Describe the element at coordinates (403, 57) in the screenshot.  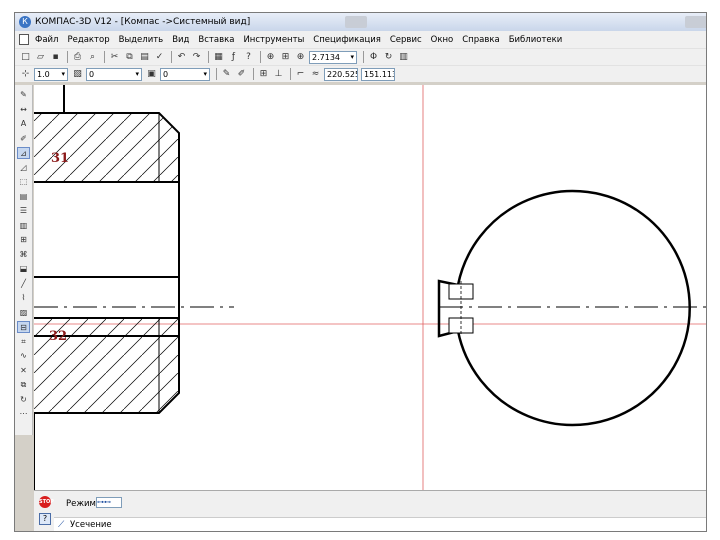
I see `layers-icon: ▥` at that location.